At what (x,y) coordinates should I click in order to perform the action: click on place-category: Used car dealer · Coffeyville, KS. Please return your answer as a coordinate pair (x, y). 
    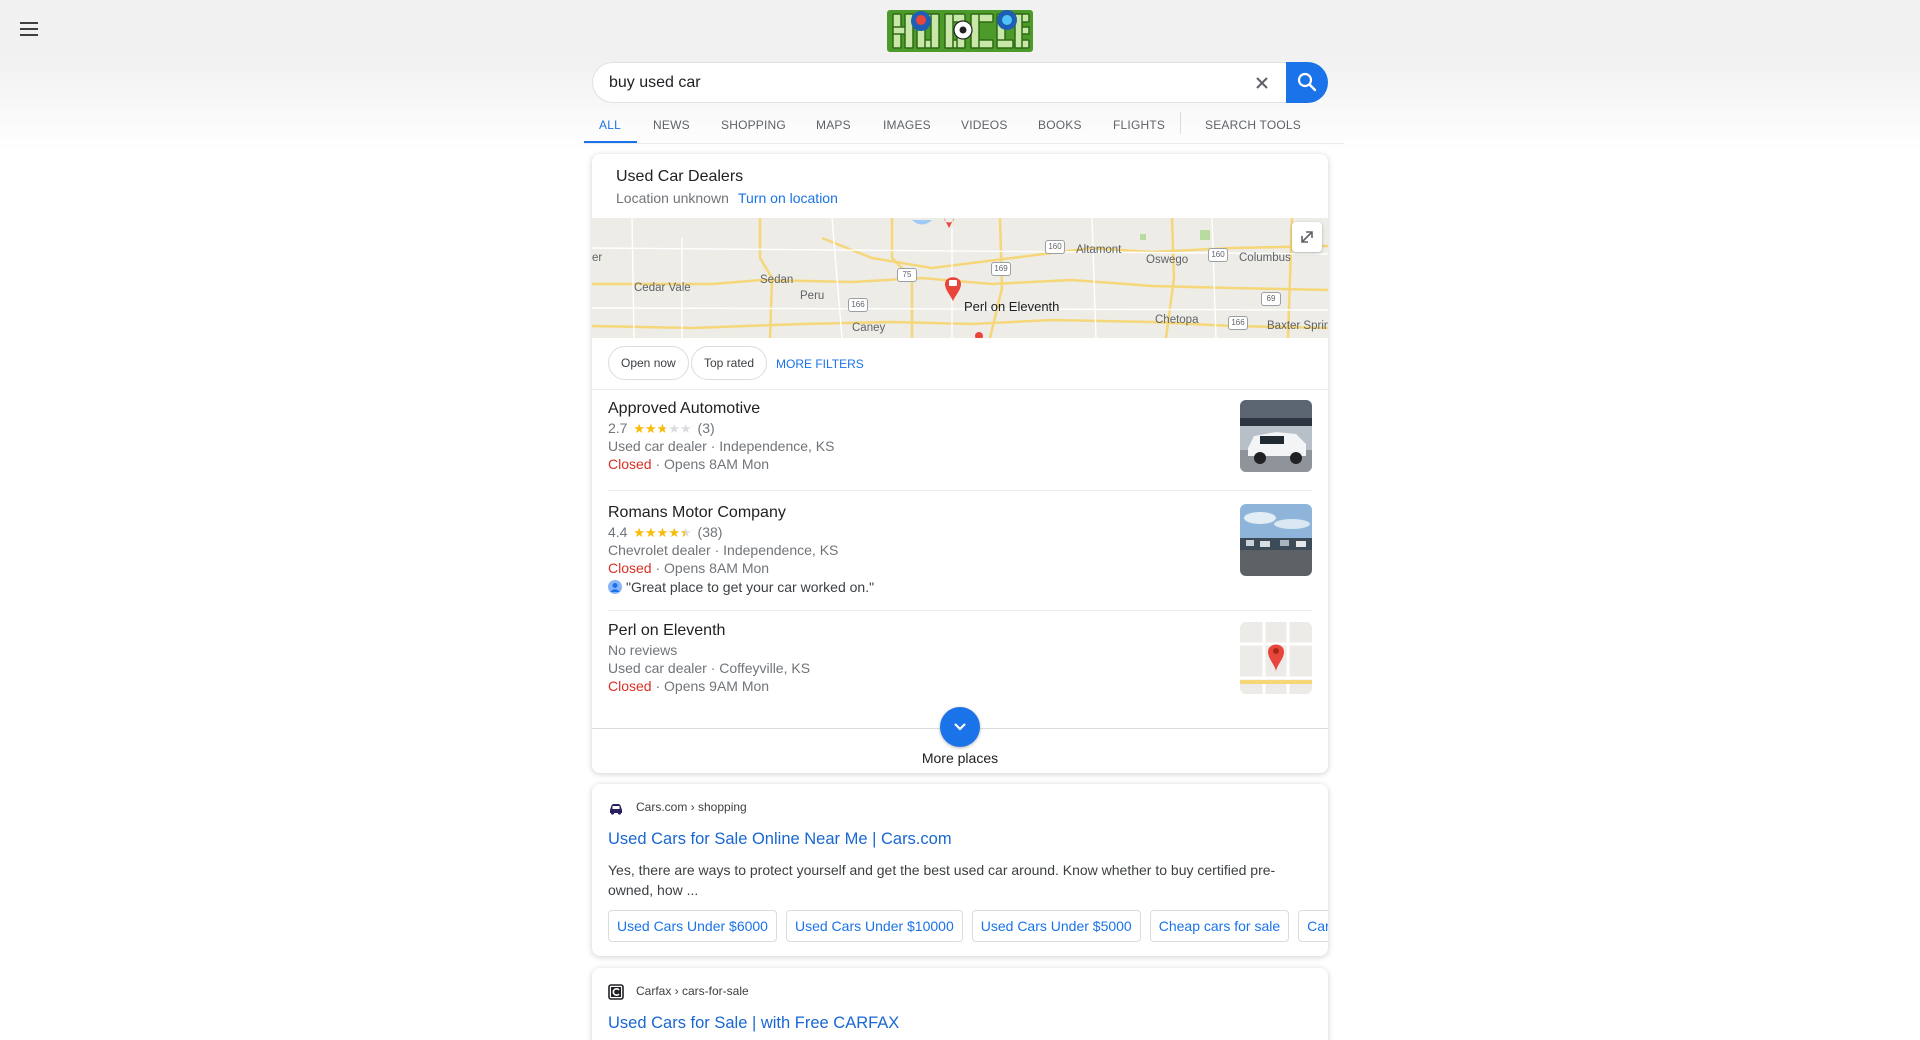
    Looking at the image, I should click on (709, 668).